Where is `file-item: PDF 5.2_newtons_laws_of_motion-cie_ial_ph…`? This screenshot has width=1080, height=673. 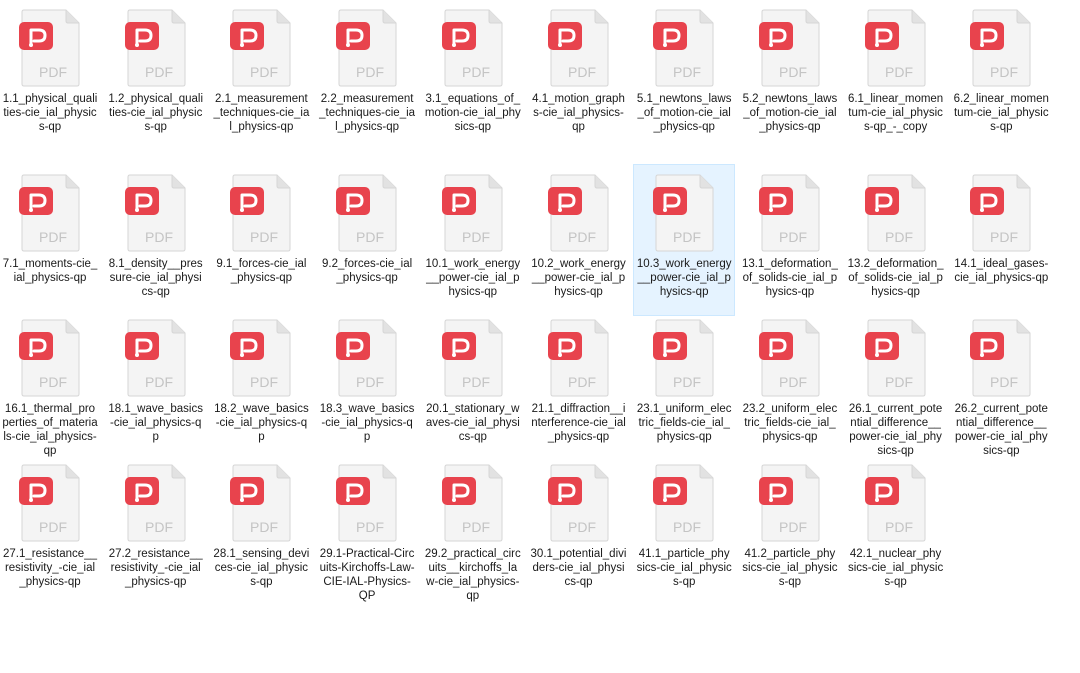
file-item: PDF 5.2_newtons_laws_of_motion-cie_ial_ph… is located at coordinates (790, 75).